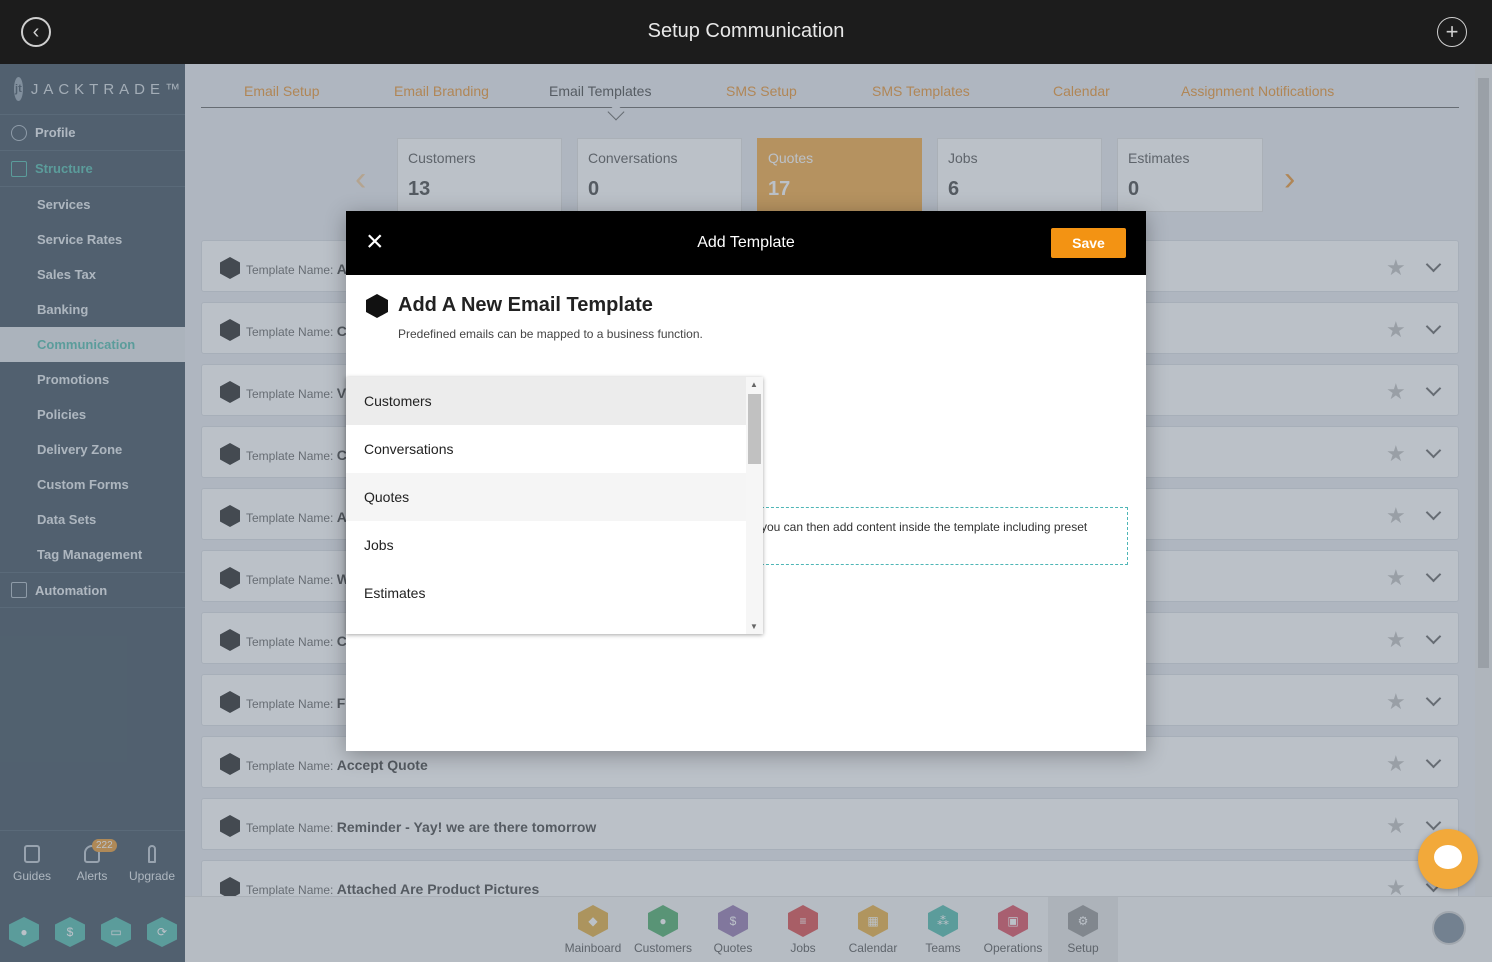 Image resolution: width=1492 pixels, height=962 pixels. I want to click on top-bar: ‹ Setup Communication +, so click(746, 32).